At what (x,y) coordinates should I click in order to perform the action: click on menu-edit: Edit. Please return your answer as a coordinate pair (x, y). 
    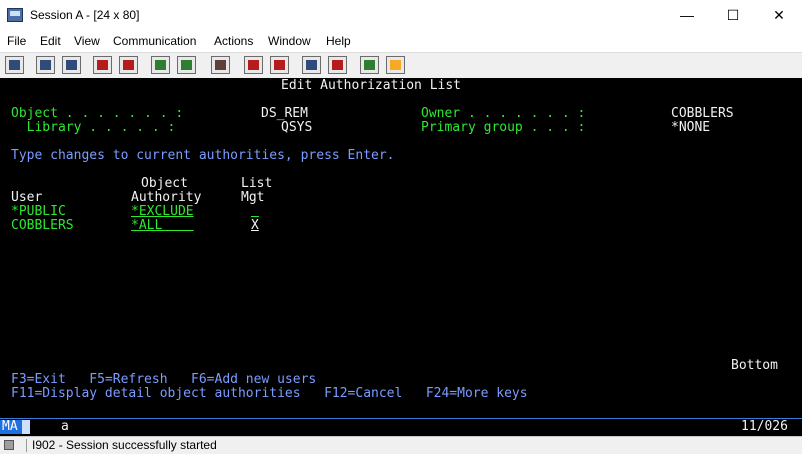
    Looking at the image, I should click on (50, 41).